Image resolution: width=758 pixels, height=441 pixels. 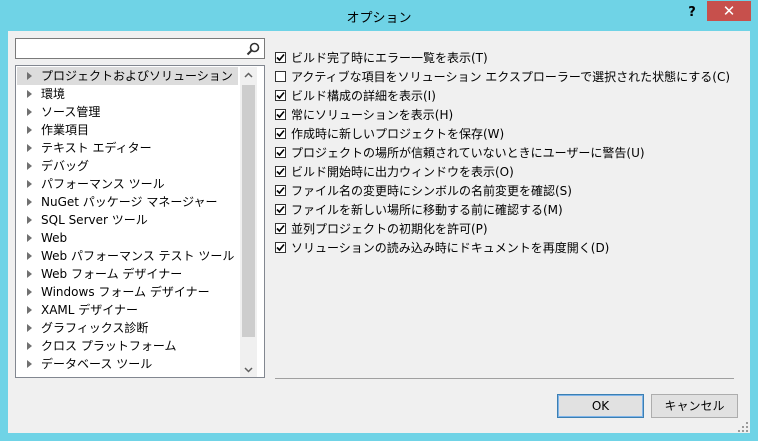 I want to click on dialog-title: オプション, so click(x=379, y=18).